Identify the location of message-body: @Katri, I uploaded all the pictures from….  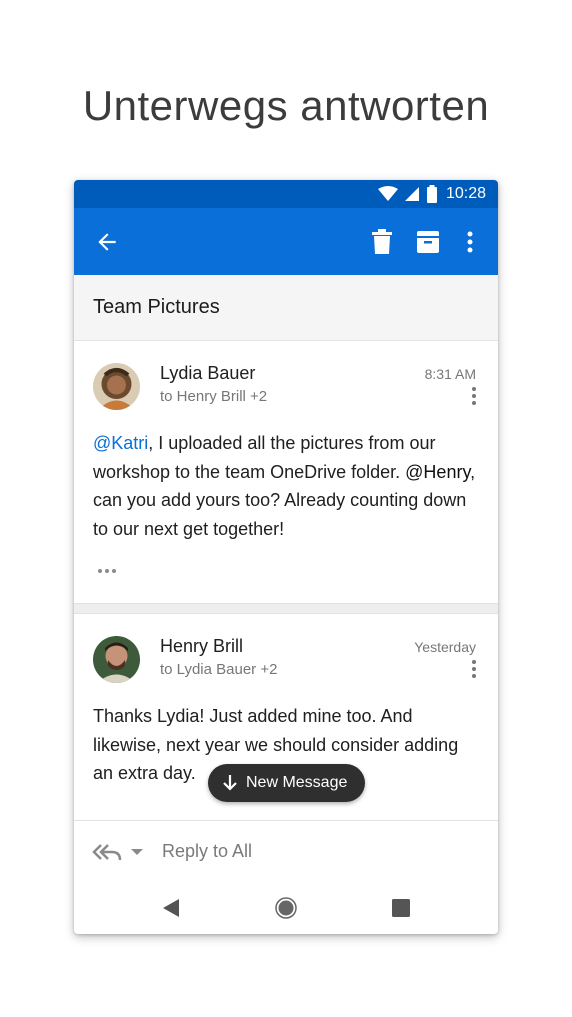
(286, 482).